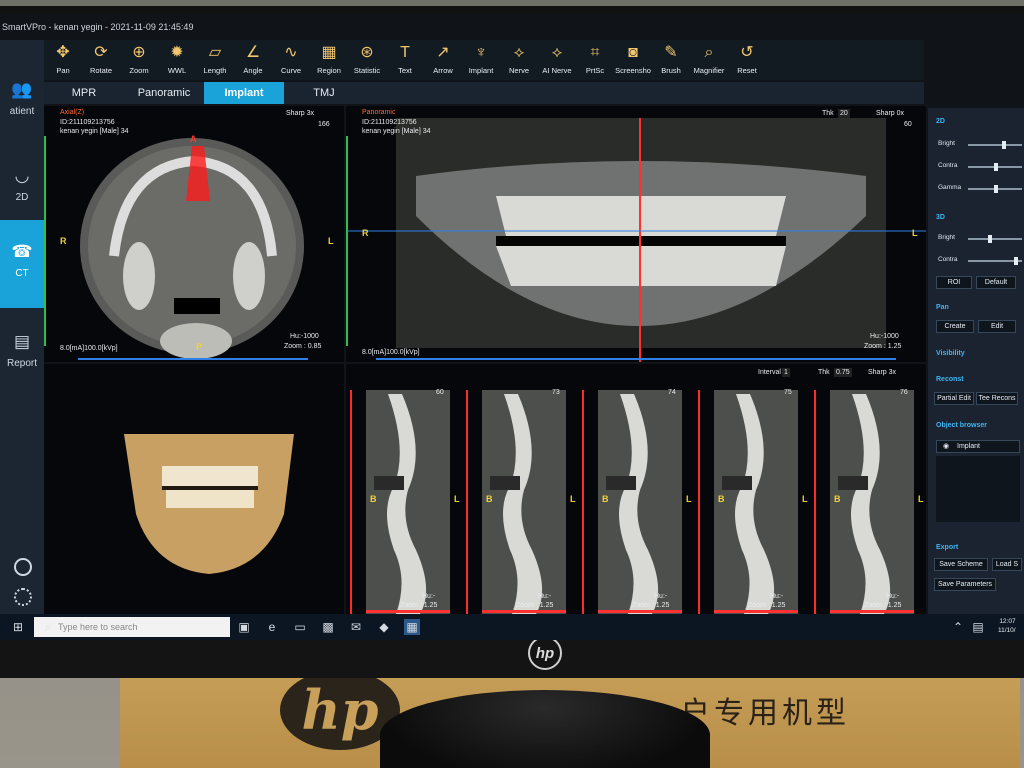 This screenshot has height=768, width=1024. What do you see at coordinates (633, 52) in the screenshot?
I see `screensho-icon: ◙` at bounding box center [633, 52].